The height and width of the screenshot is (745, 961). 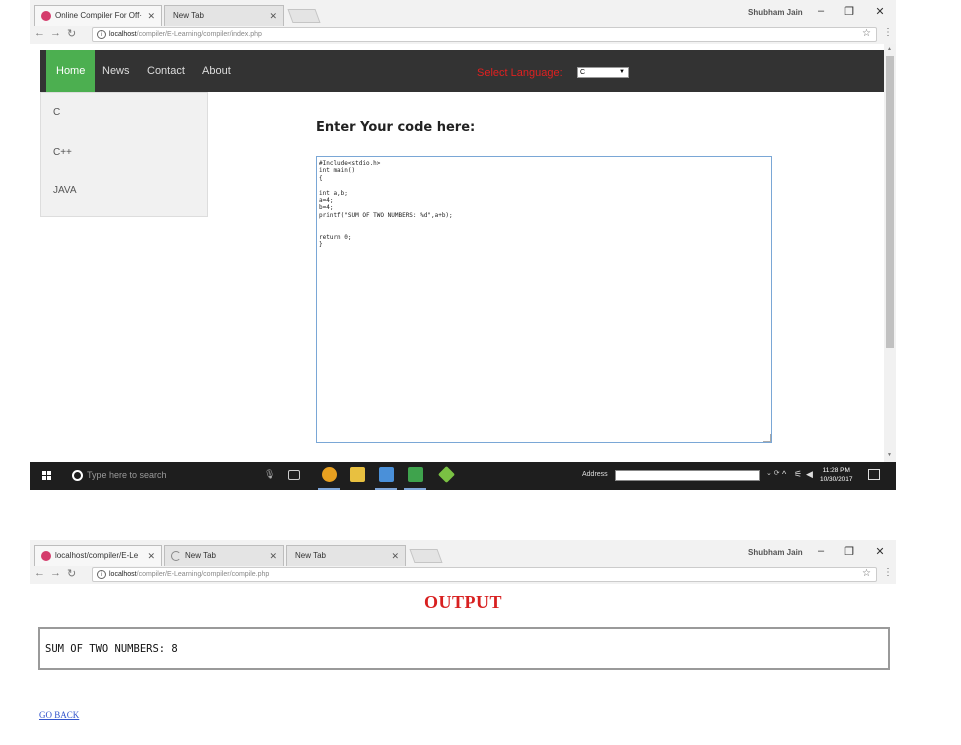 I want to click on cortana-icon, so click(x=77, y=475).